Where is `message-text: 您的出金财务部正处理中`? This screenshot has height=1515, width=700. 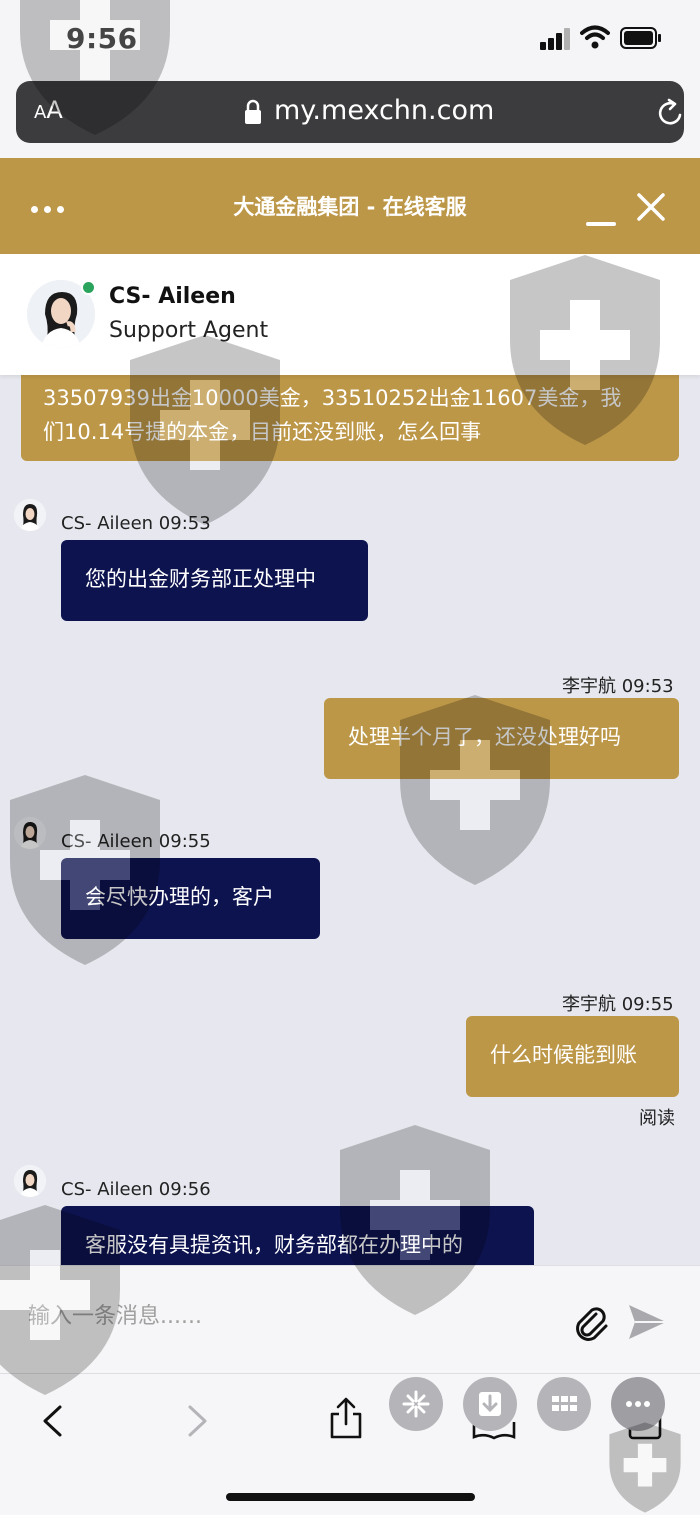 message-text: 您的出金财务部正处理中 is located at coordinates (200, 579).